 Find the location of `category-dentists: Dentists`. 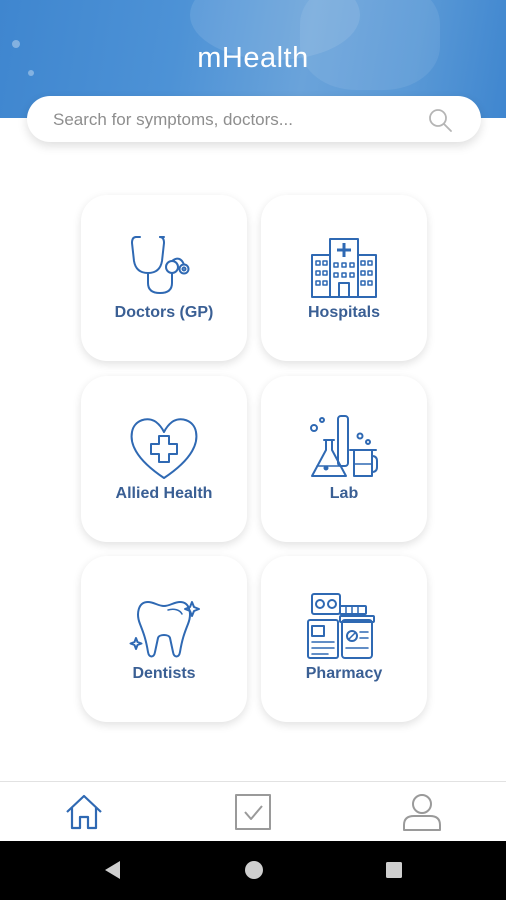

category-dentists: Dentists is located at coordinates (164, 639).